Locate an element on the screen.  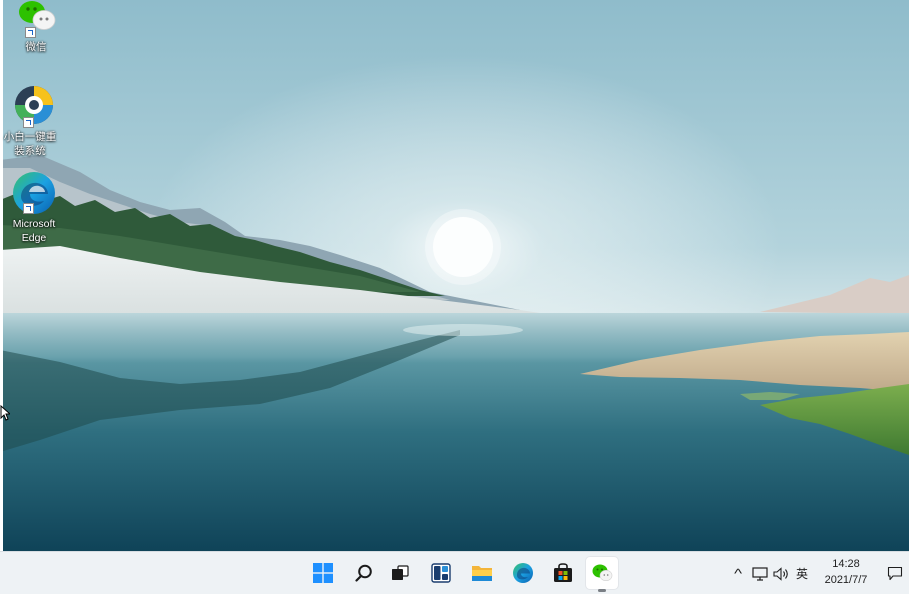
chevron-up-icon: ^ is located at coordinates (738, 573).